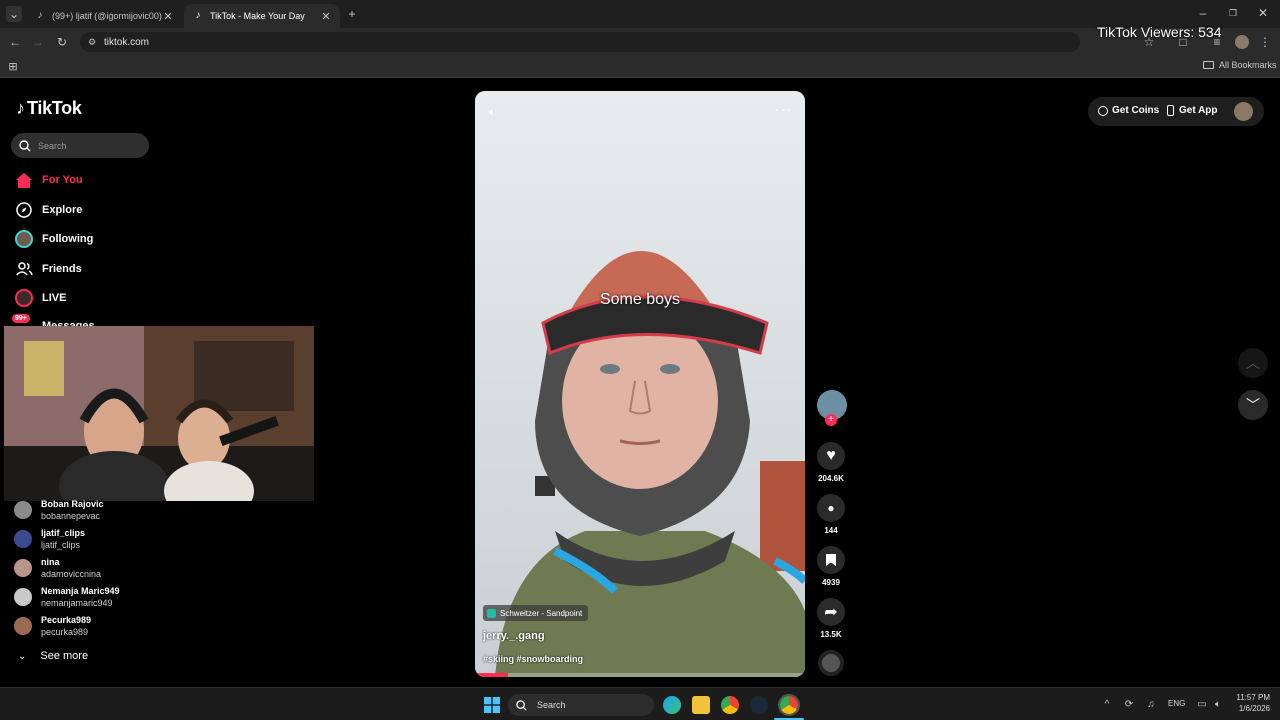 This screenshot has height=720, width=1280. Describe the element at coordinates (521, 705) in the screenshot. I see `search-icon` at that location.